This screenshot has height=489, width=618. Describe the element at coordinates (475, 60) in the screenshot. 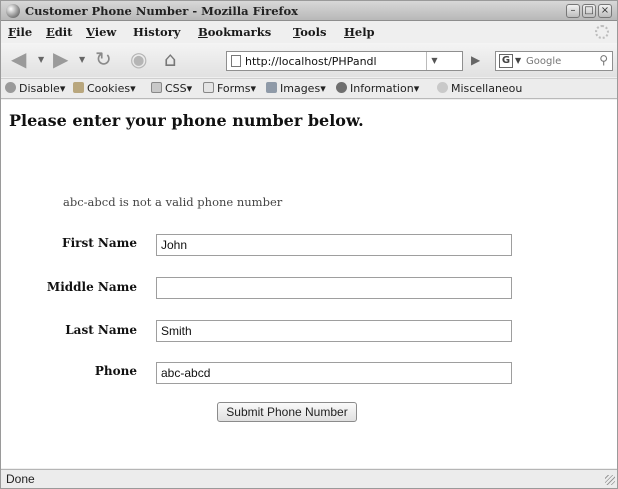

I see `go-arrow-icon: ▶` at that location.